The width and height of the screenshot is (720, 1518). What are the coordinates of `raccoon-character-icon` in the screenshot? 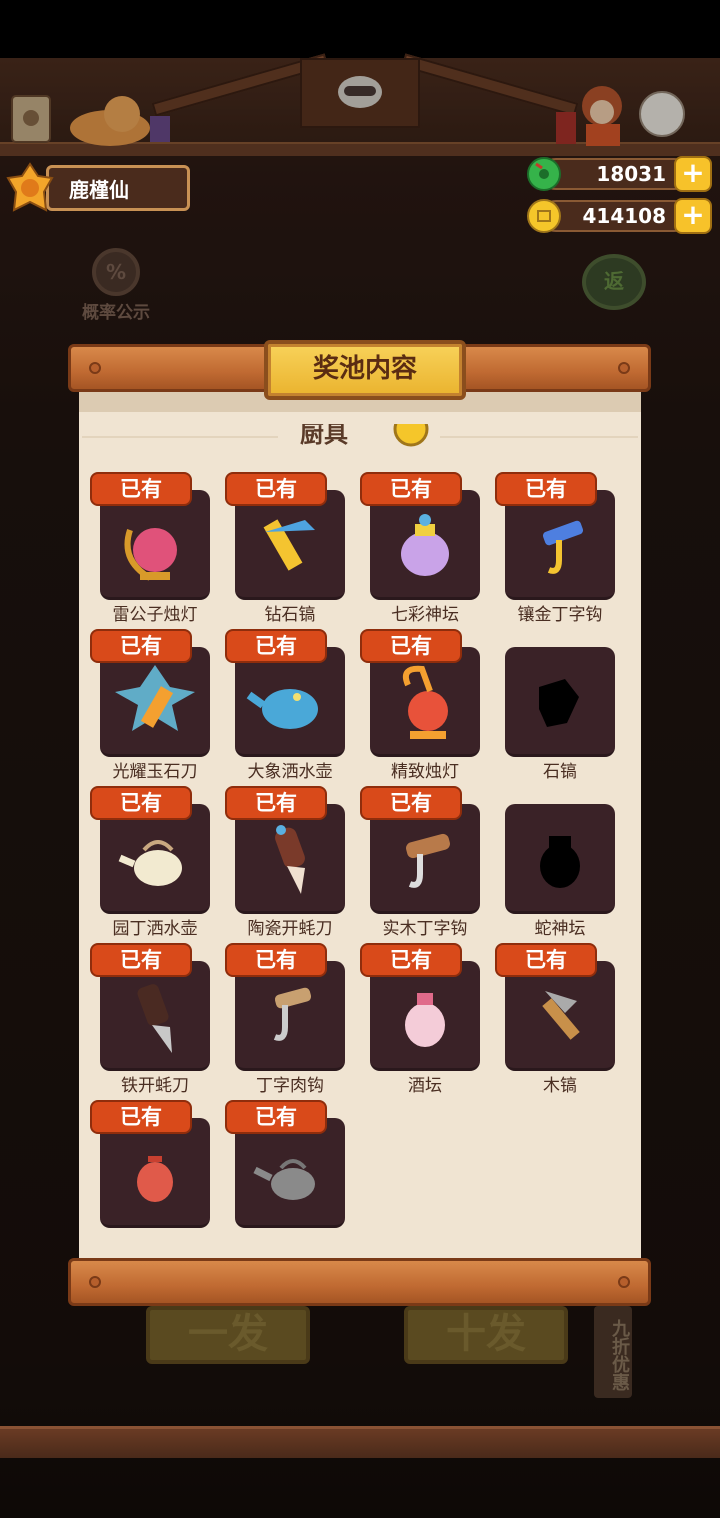 It's located at (360, 92).